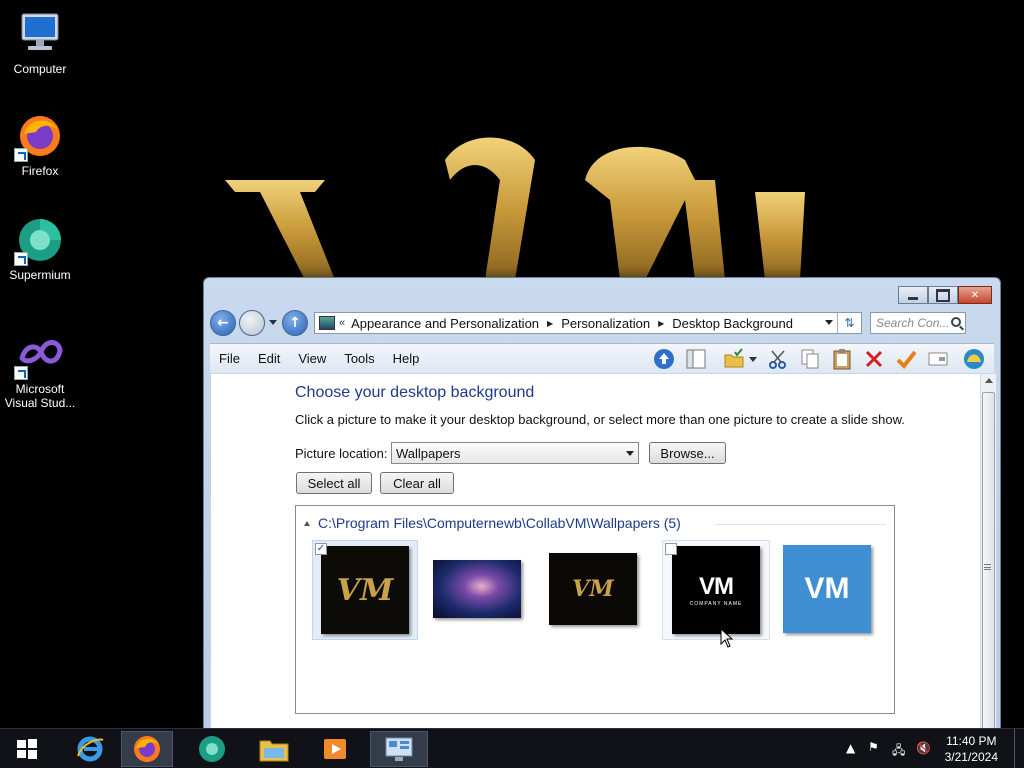 This screenshot has width=1024, height=768. I want to click on taskbar-internet-explorer, so click(90, 749).